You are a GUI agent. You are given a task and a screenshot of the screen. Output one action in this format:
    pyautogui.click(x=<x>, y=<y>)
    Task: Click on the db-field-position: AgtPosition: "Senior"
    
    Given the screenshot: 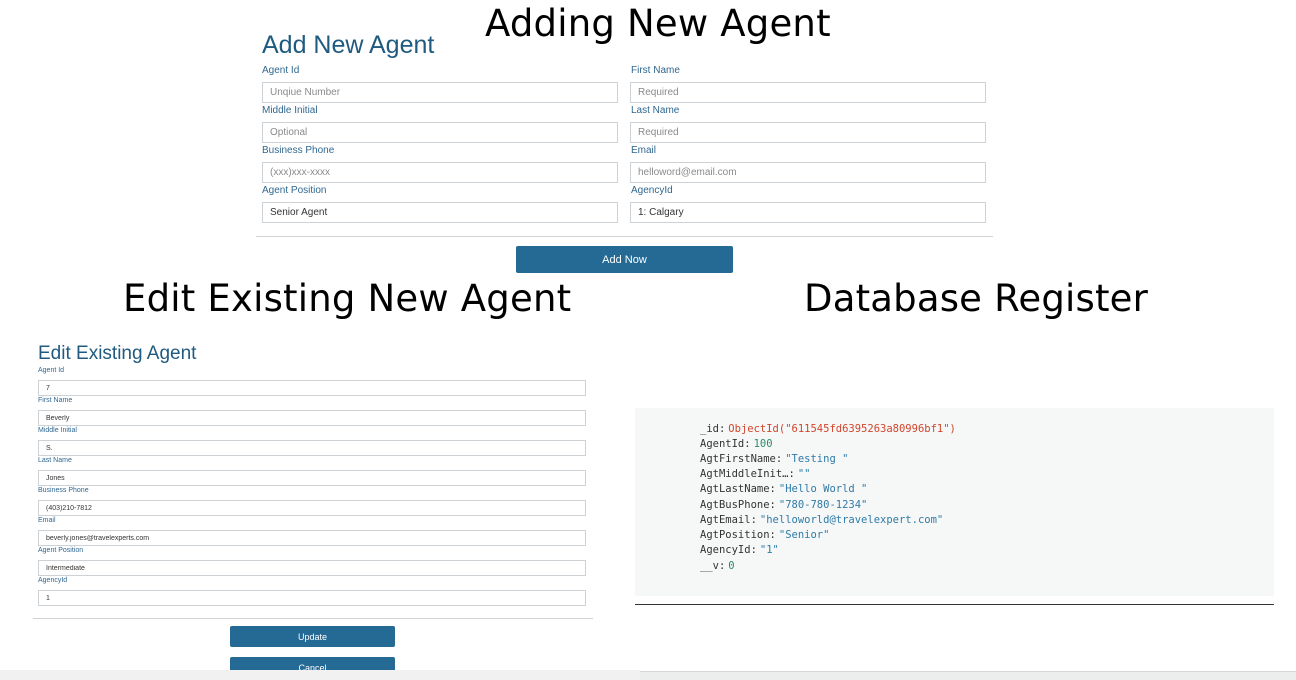 What is the action you would take?
    pyautogui.click(x=765, y=535)
    